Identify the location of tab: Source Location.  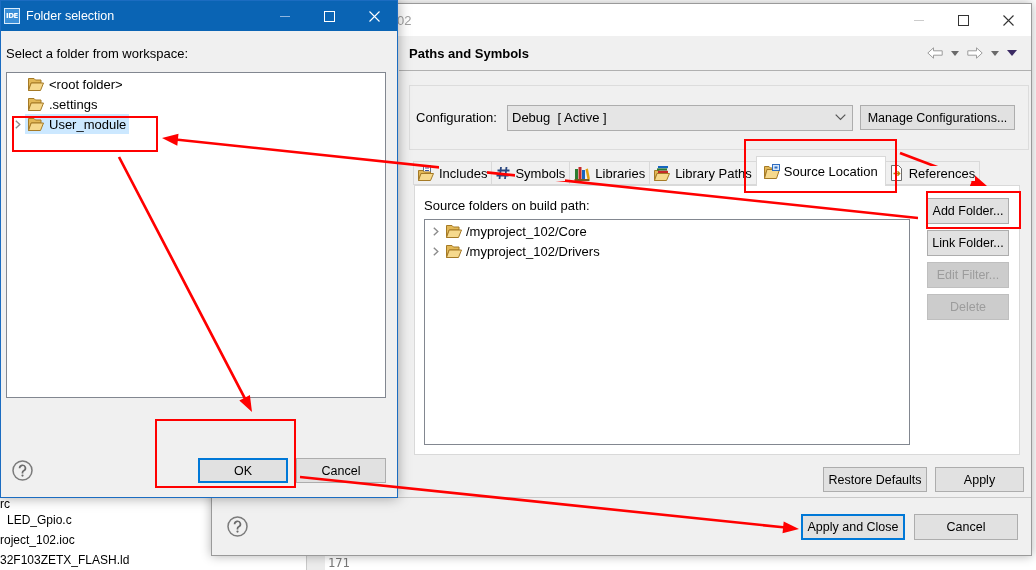
(820, 171).